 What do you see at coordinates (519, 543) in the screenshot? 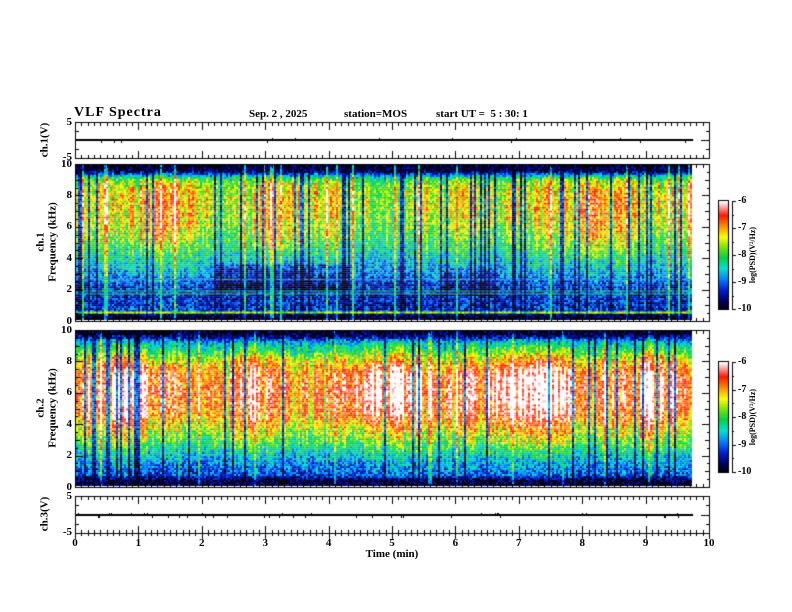
I see `time-tick-label: 7` at bounding box center [519, 543].